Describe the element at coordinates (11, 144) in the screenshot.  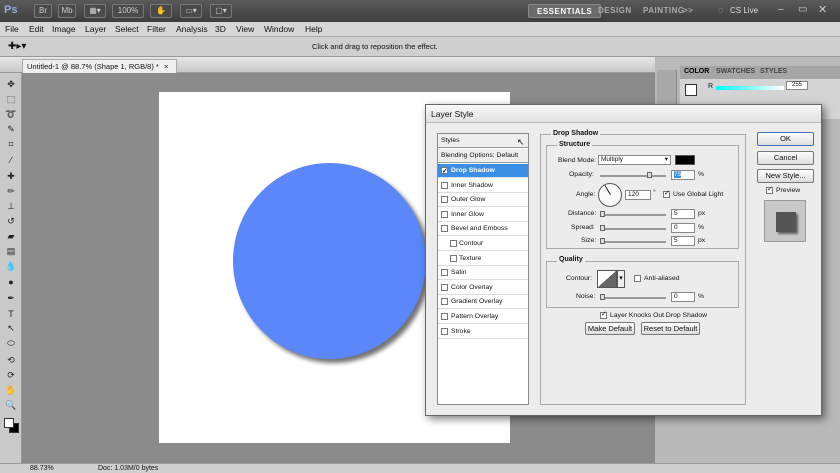
I see `crop-tool-icon: ⌗` at that location.